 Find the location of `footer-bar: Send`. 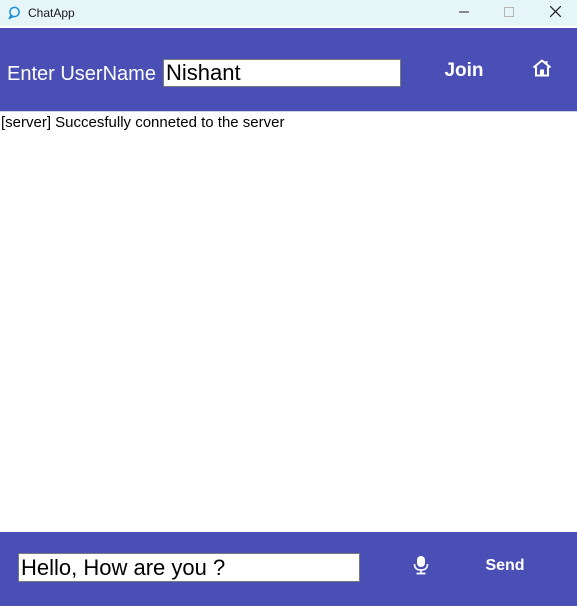

footer-bar: Send is located at coordinates (288, 569).